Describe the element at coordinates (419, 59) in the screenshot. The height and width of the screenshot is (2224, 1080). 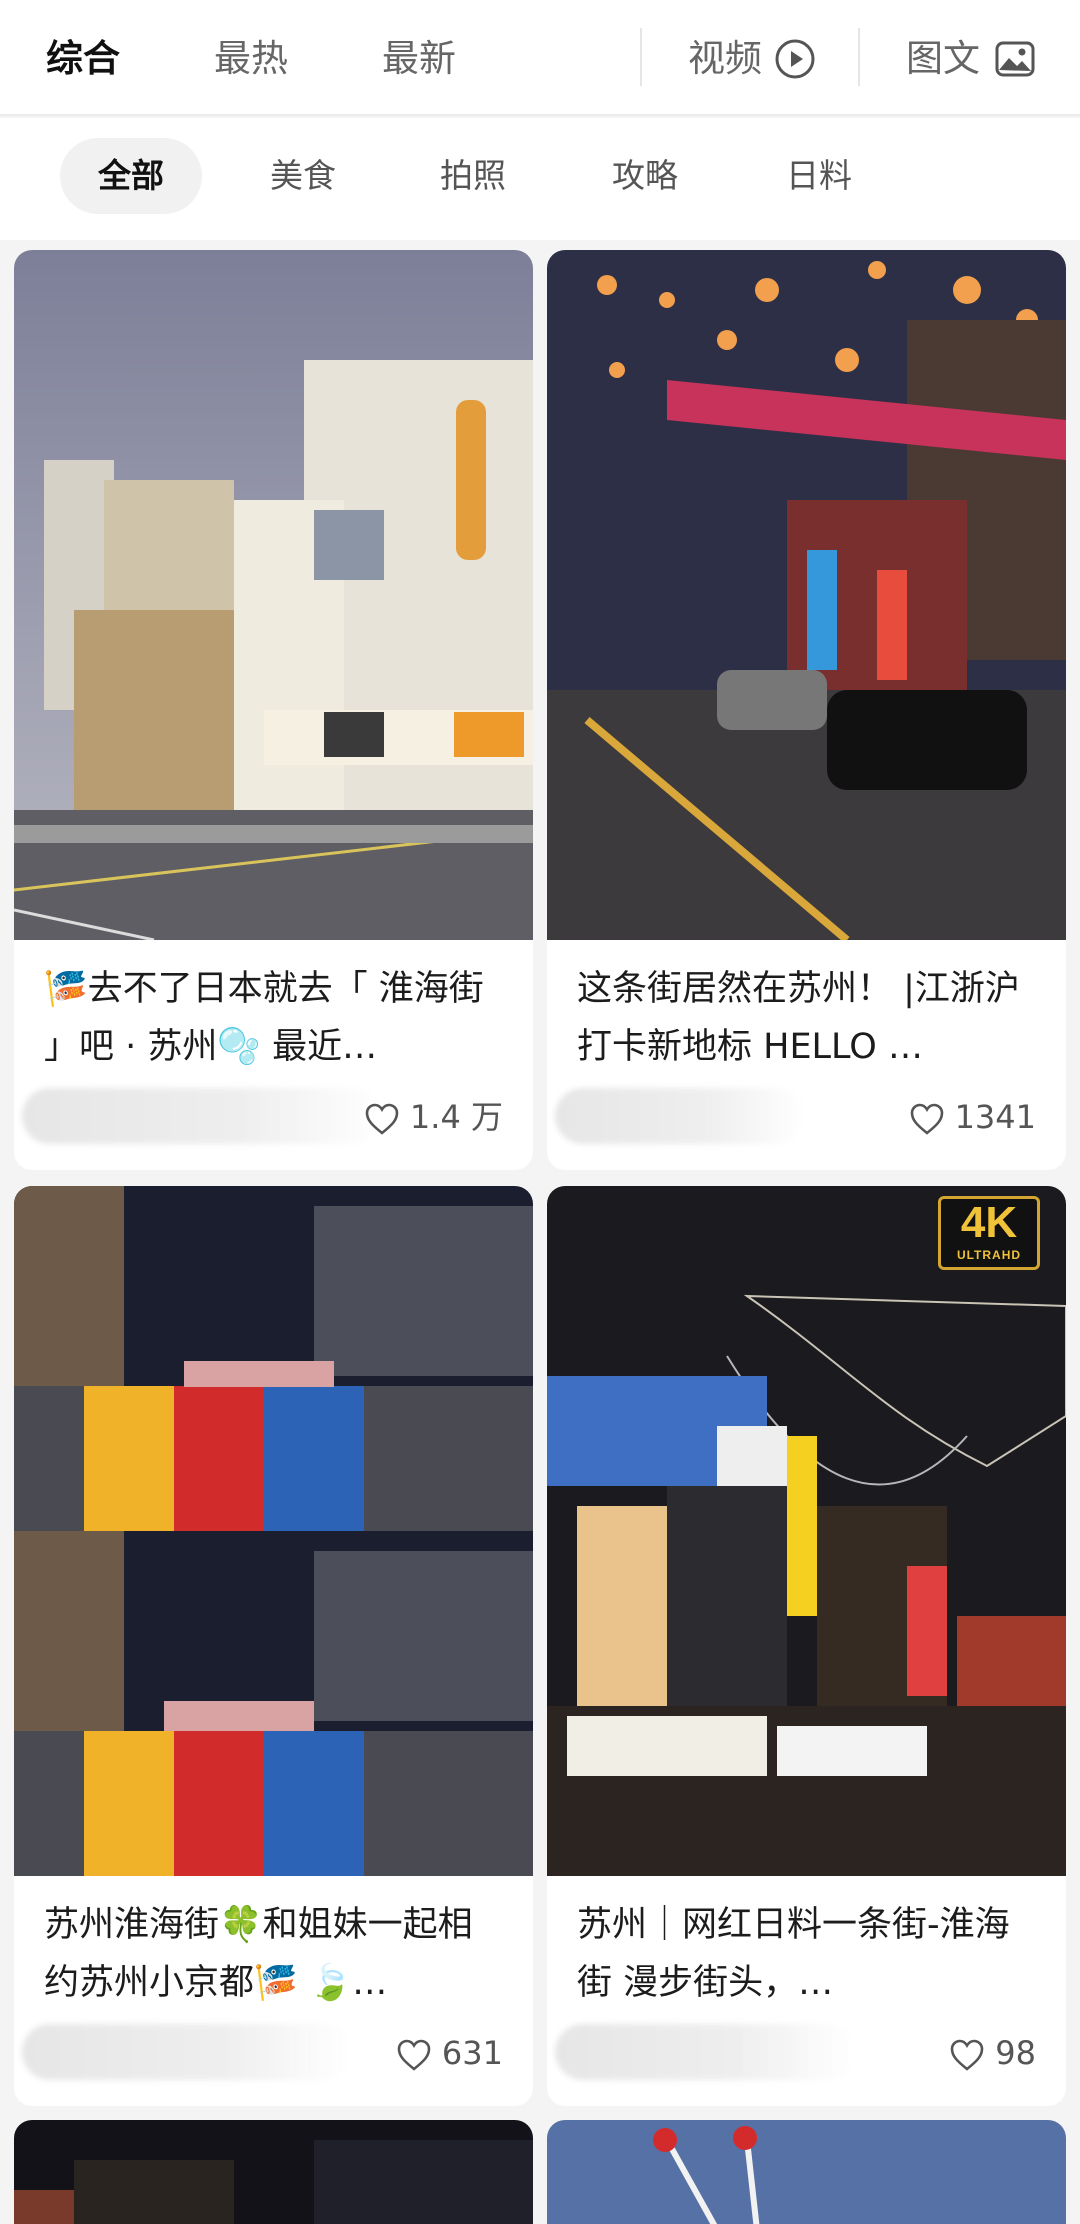
I see `tab-newest: 最新` at that location.